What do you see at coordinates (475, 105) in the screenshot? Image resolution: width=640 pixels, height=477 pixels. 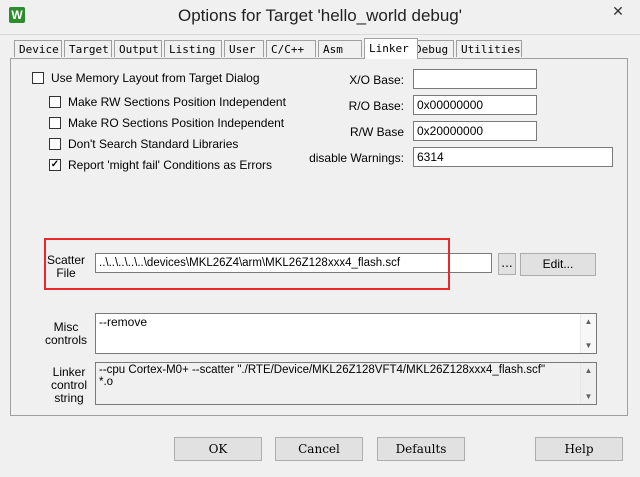 I see `ro-base-input: 0x00000000` at bounding box center [475, 105].